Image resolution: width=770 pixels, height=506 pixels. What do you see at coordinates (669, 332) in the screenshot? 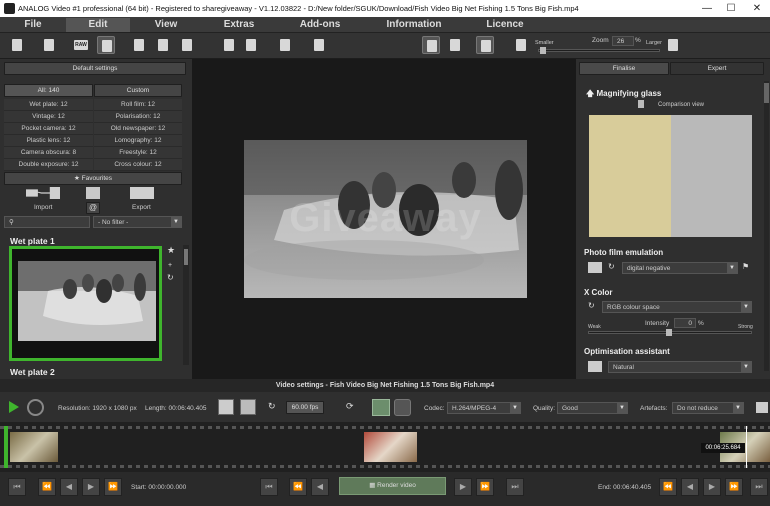
I see `intensity-slider-thumb` at bounding box center [669, 332].